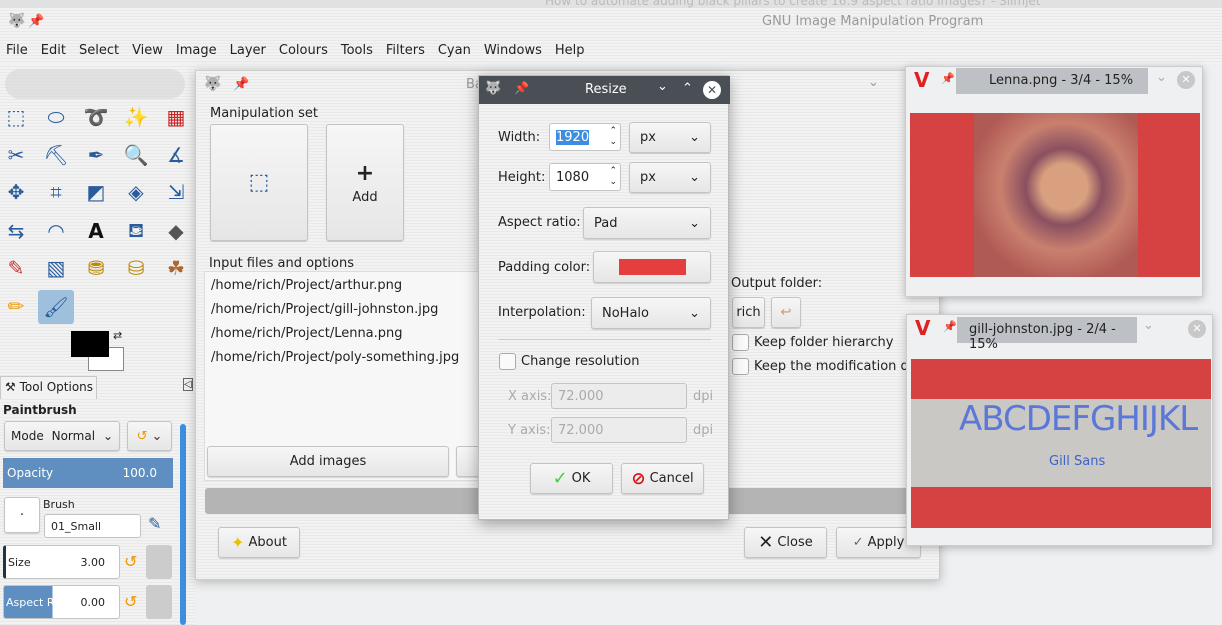 The height and width of the screenshot is (625, 1222). I want to click on flip-tool-icon: ⇆, so click(16, 231).